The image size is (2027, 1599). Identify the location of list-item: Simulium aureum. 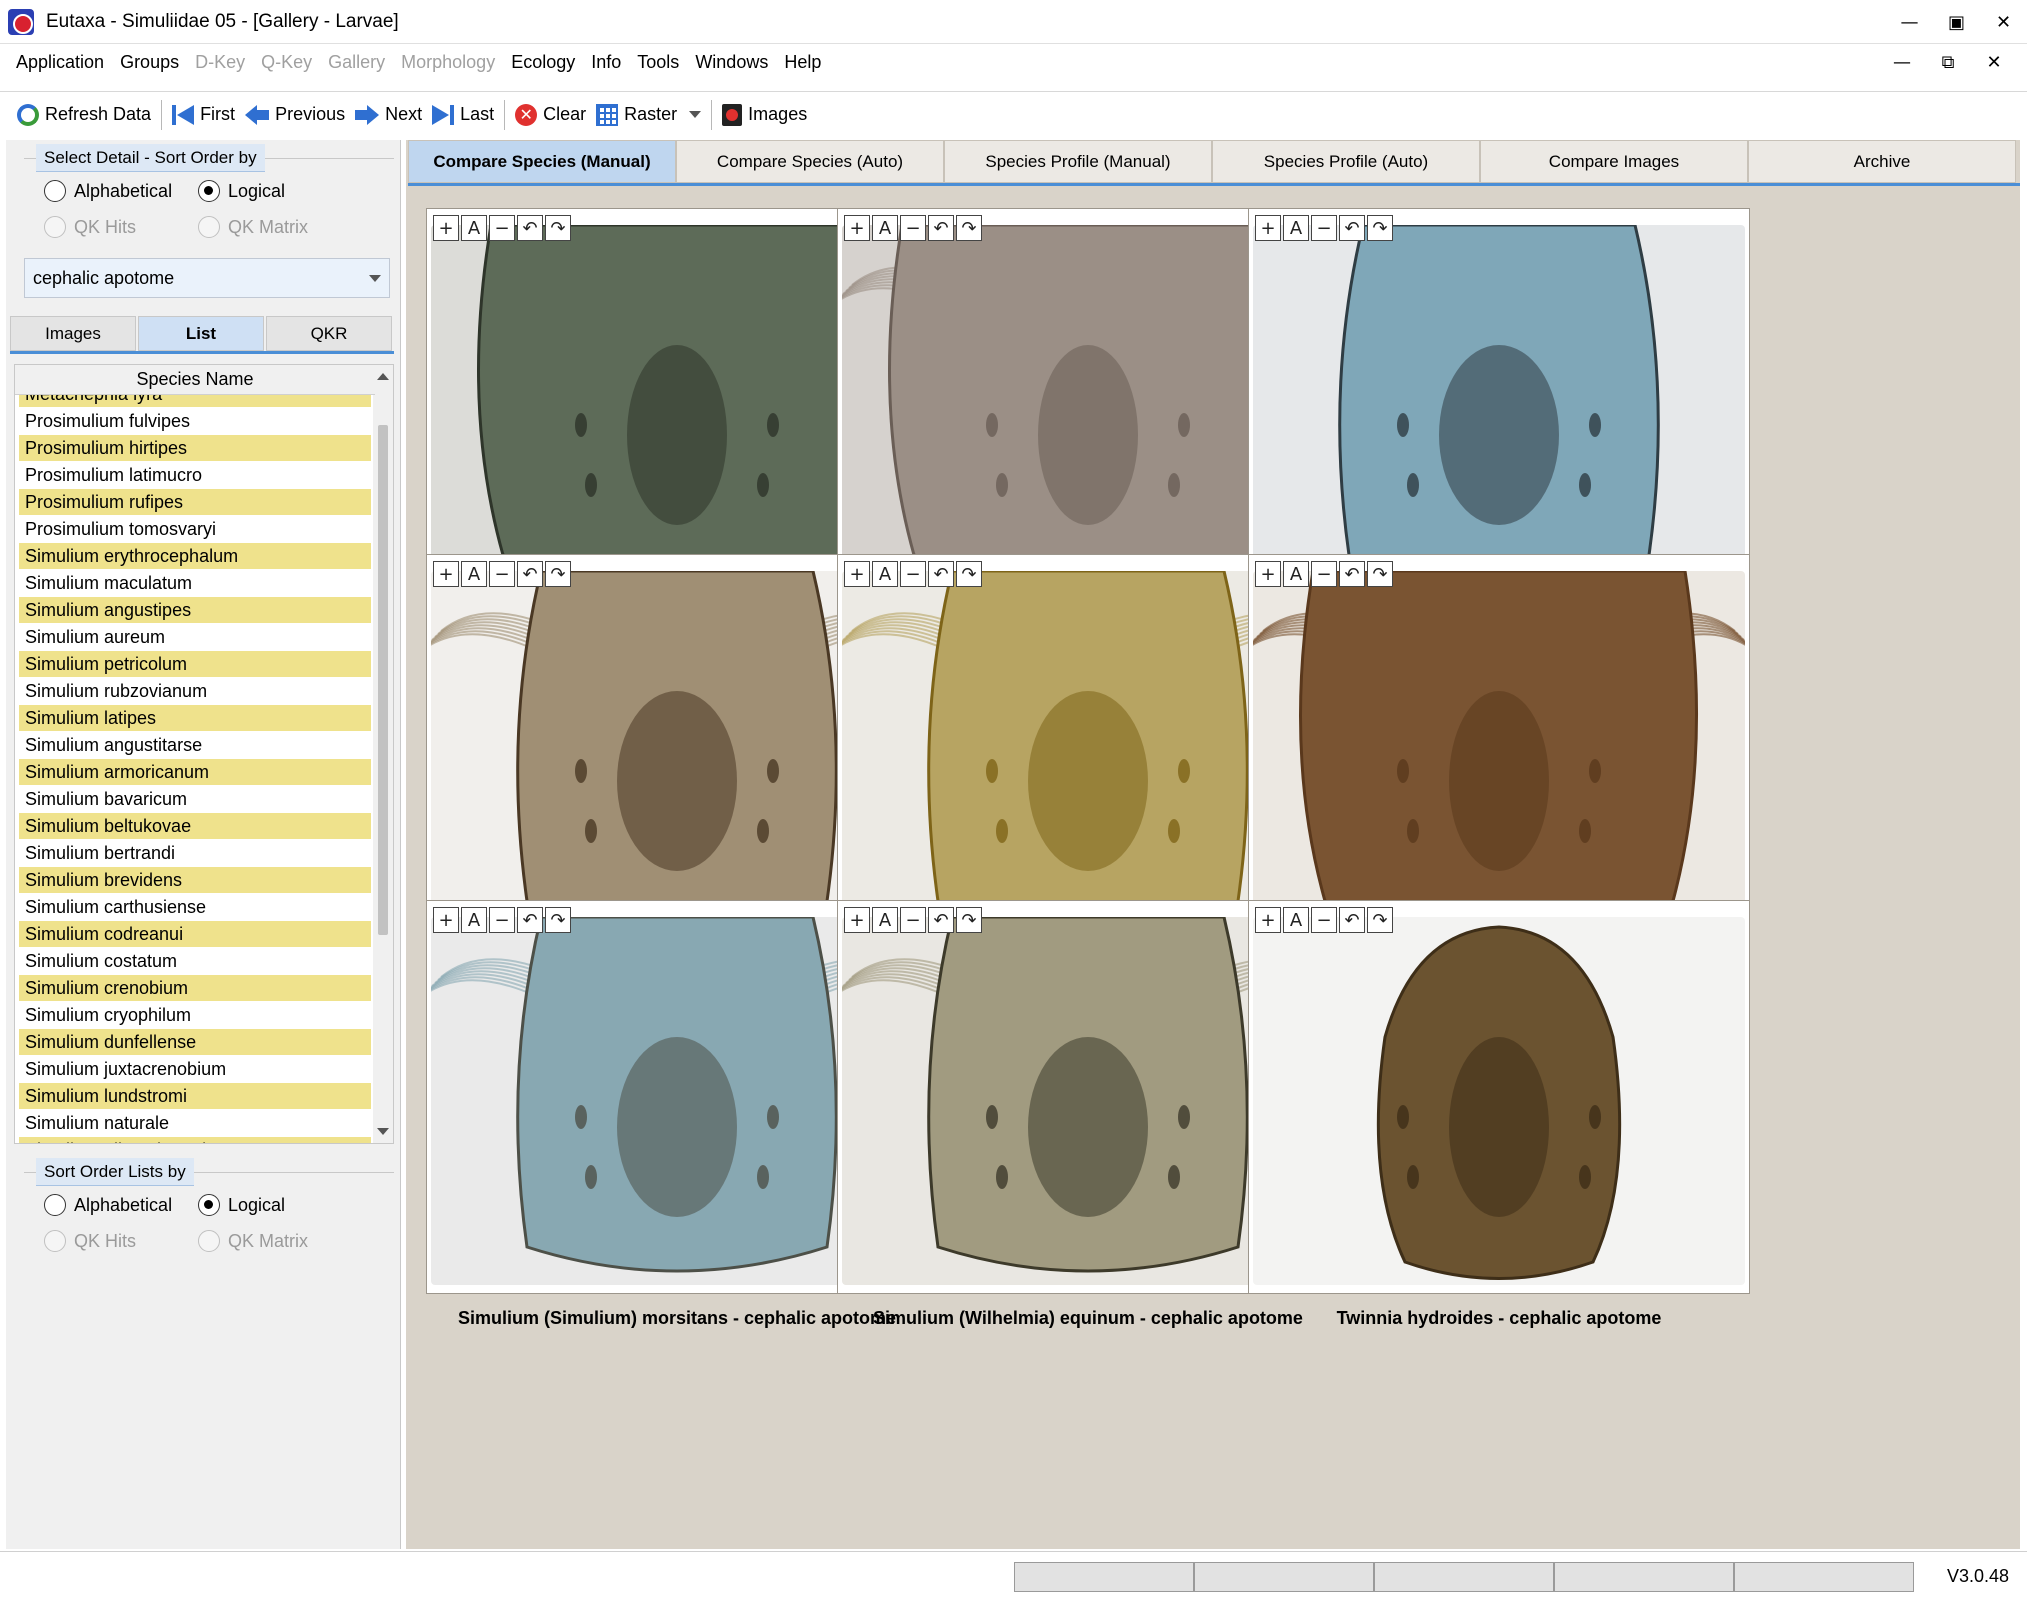
(195, 637).